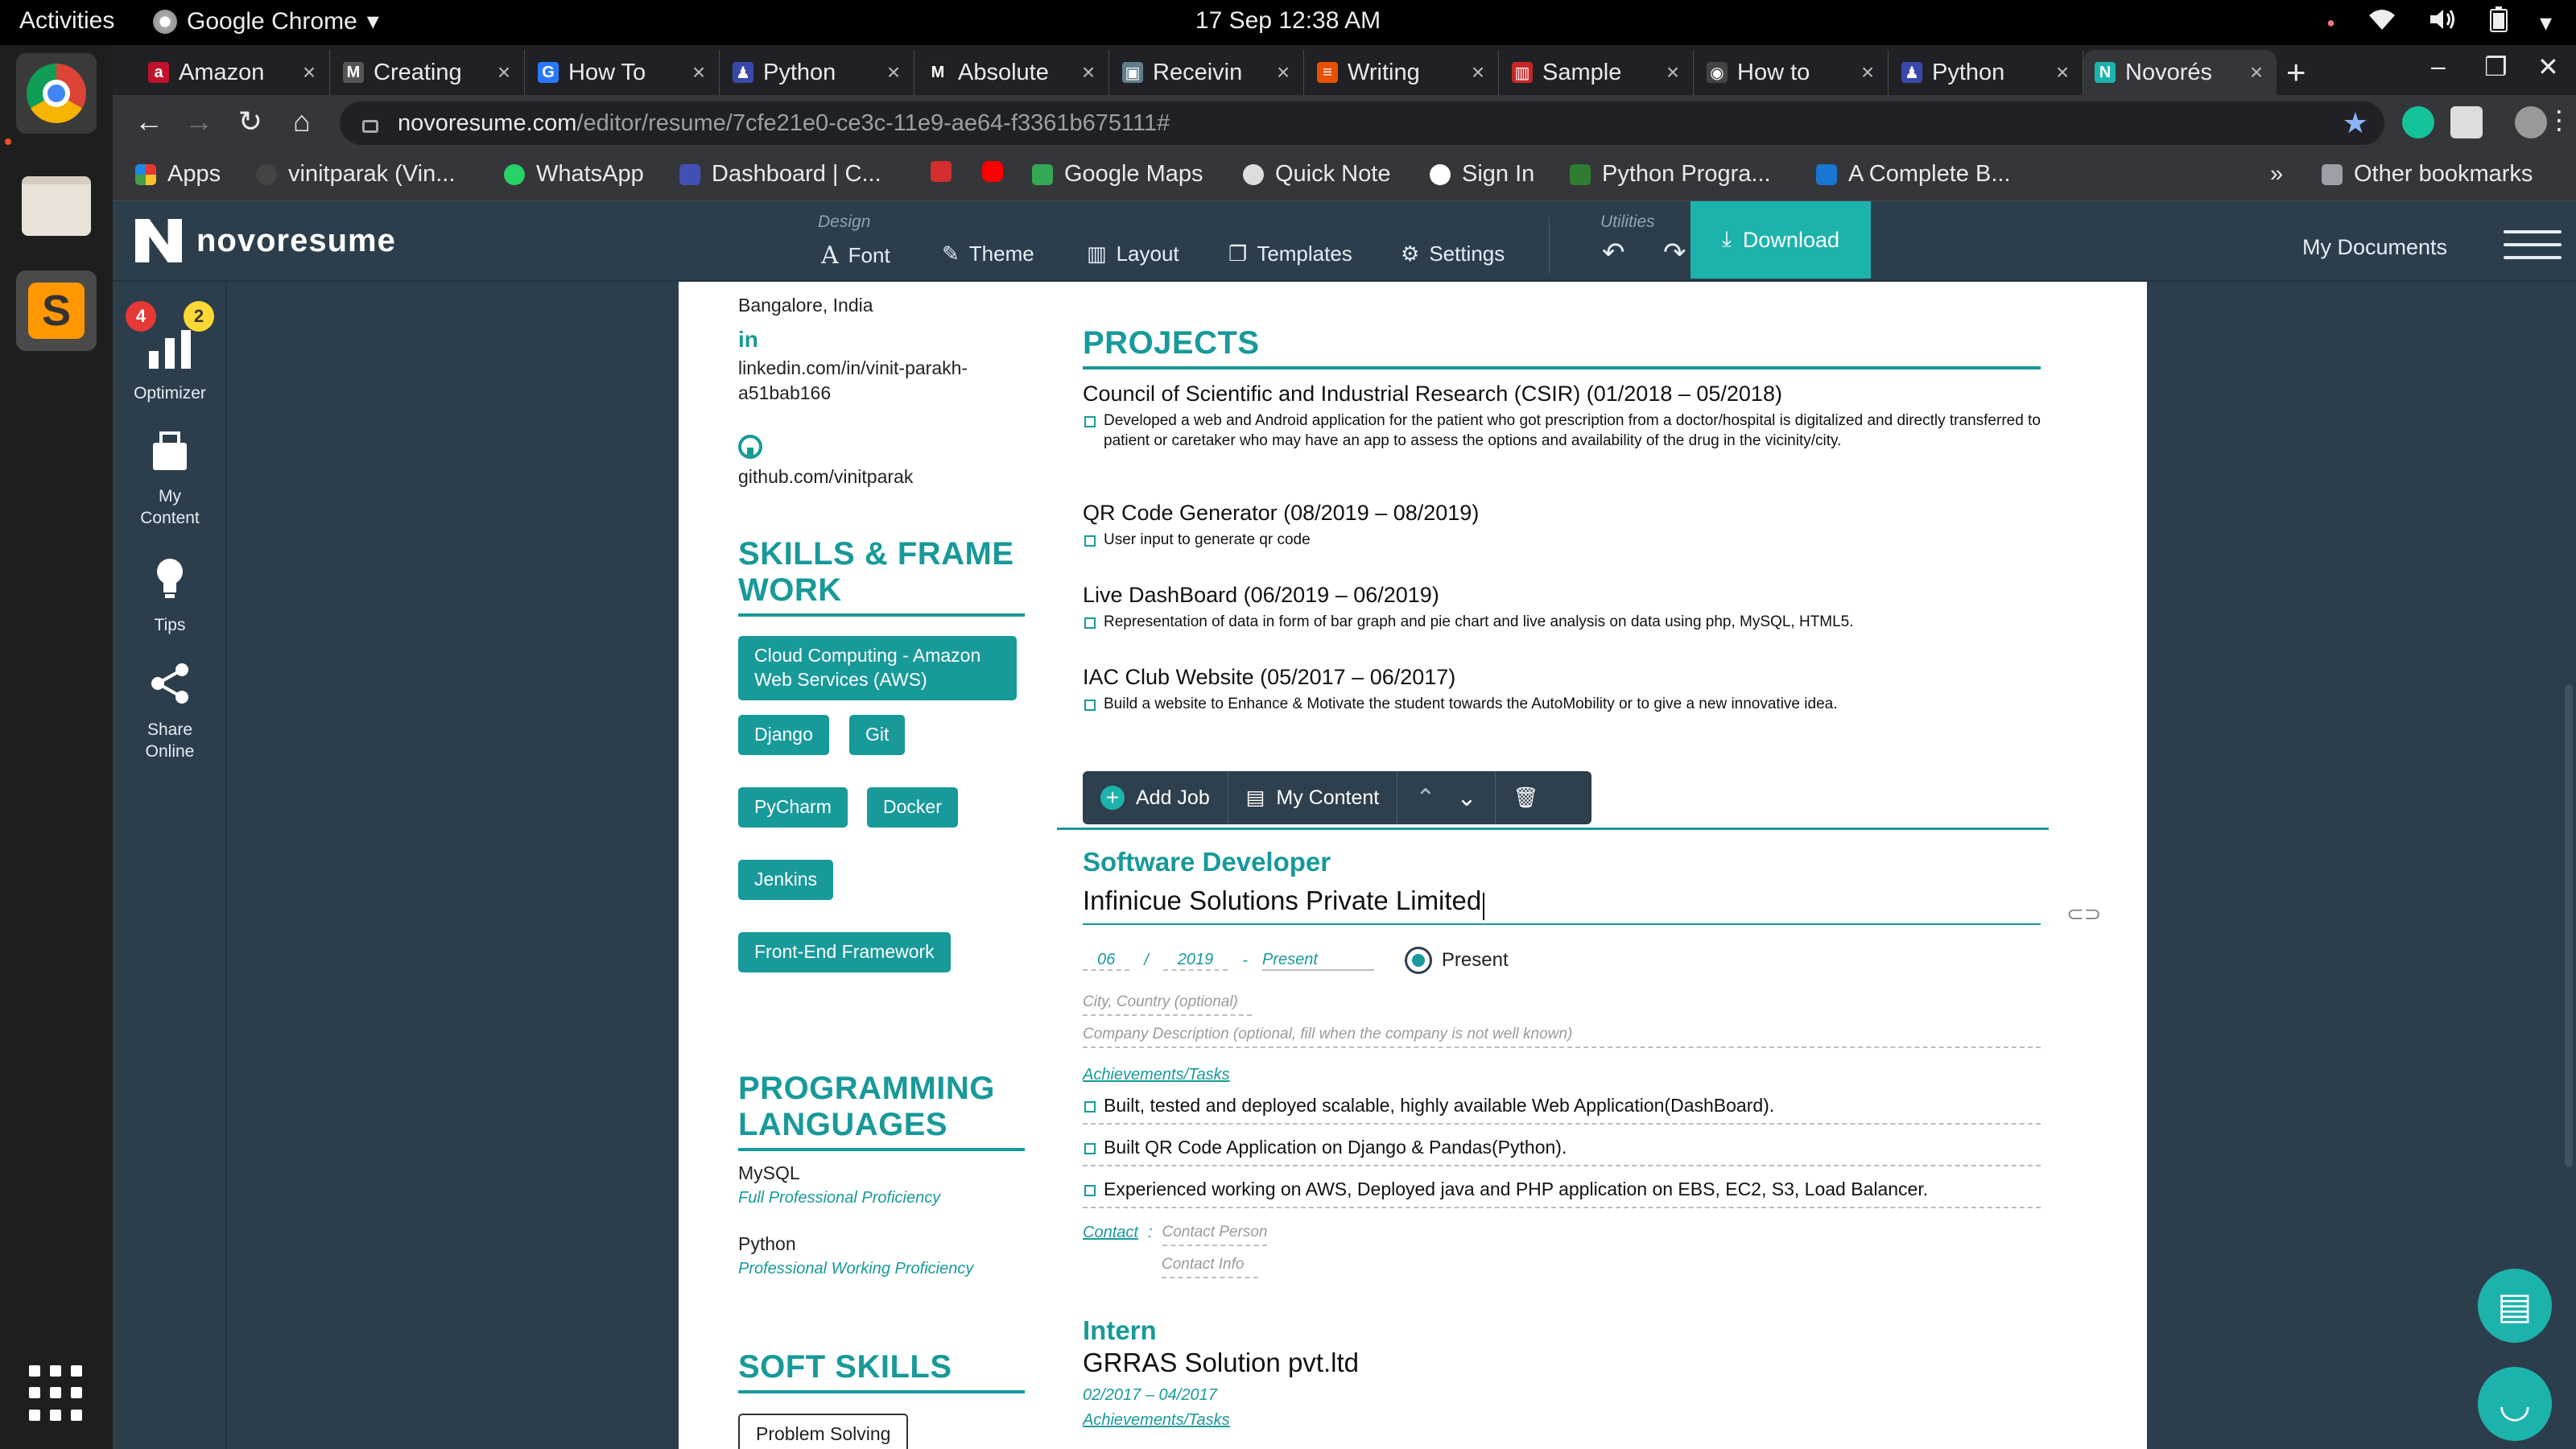 The height and width of the screenshot is (1449, 2576). Describe the element at coordinates (1167, 1005) in the screenshot. I see `city-country-field: City, Country (optional)` at that location.